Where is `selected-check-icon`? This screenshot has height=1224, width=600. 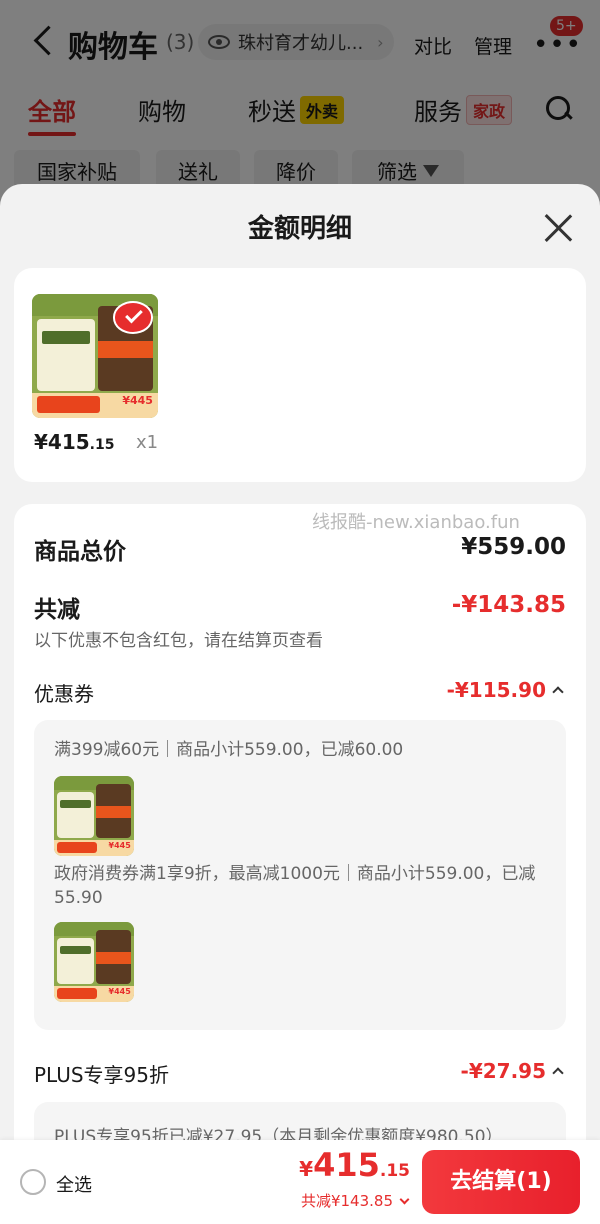 selected-check-icon is located at coordinates (132, 317).